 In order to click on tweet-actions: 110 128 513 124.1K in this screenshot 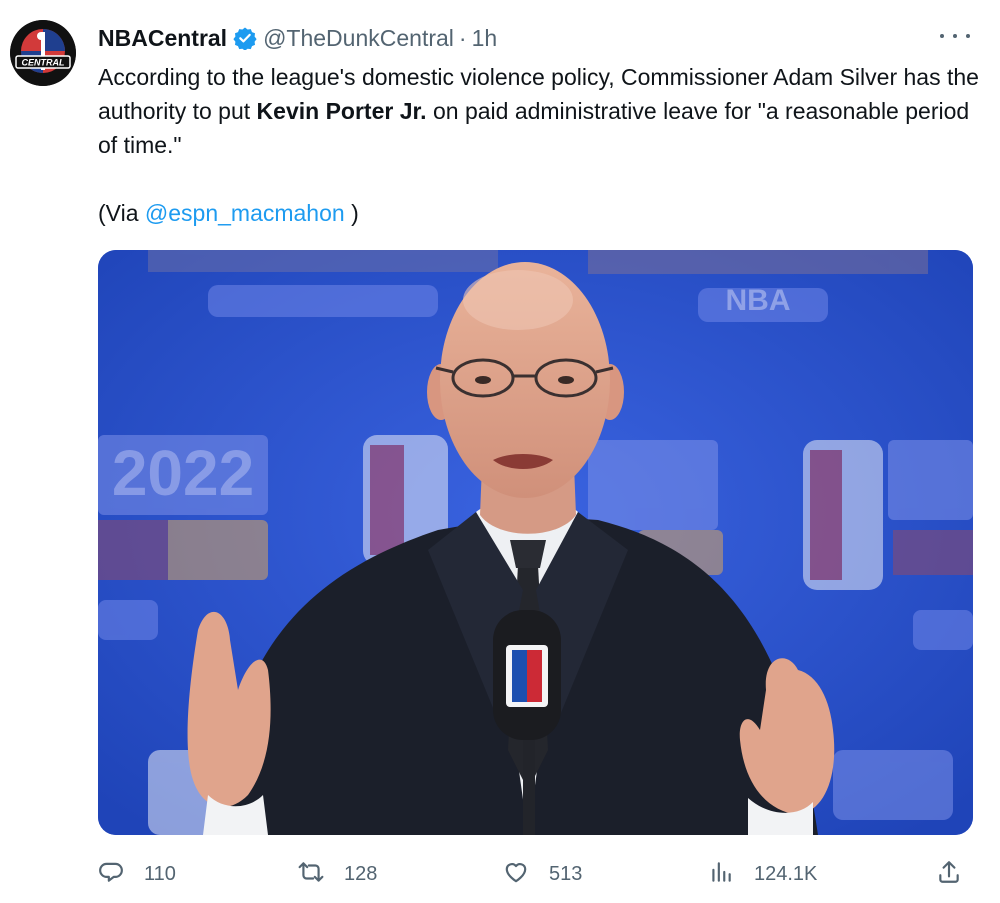, I will do `click(535, 875)`.